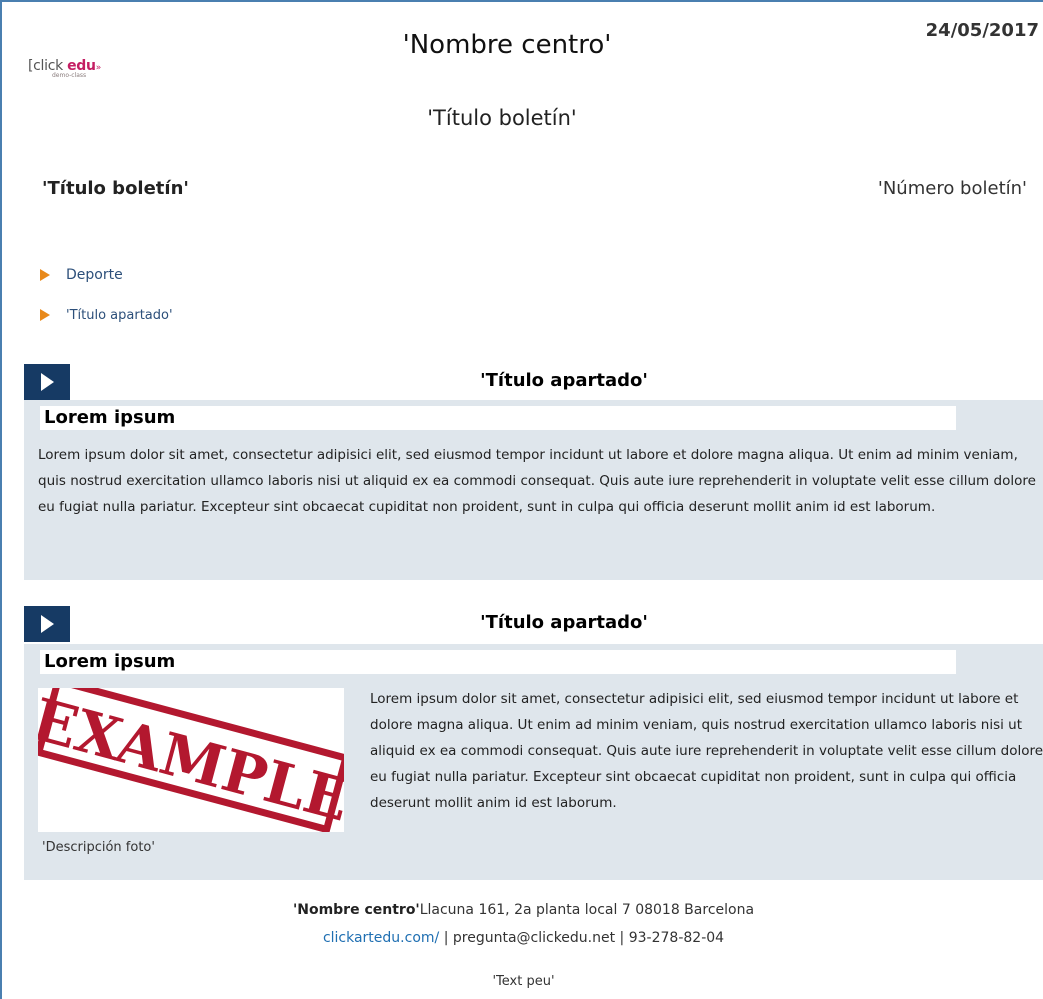 This screenshot has height=999, width=1043. What do you see at coordinates (676, 938) in the screenshot?
I see `footer-phone: 93-278-82-04` at bounding box center [676, 938].